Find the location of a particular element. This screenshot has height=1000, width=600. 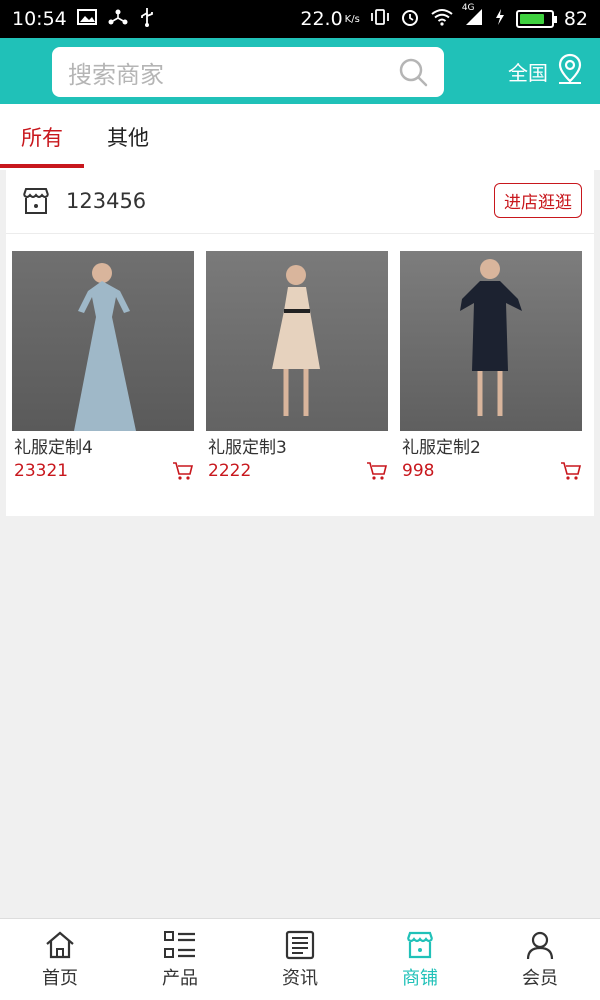

region-selector: 全国 is located at coordinates (546, 71).